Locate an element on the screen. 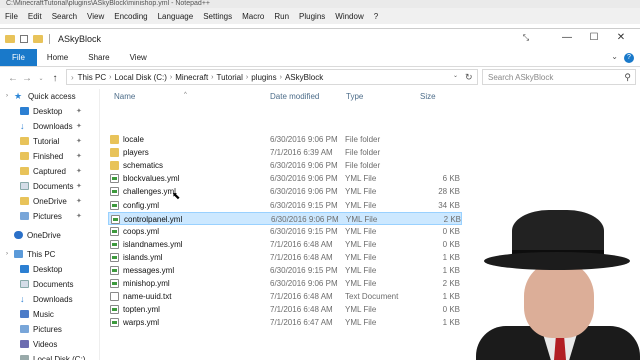 The height and width of the screenshot is (360, 640). breadcrumb-plugins: plugins is located at coordinates (263, 77).